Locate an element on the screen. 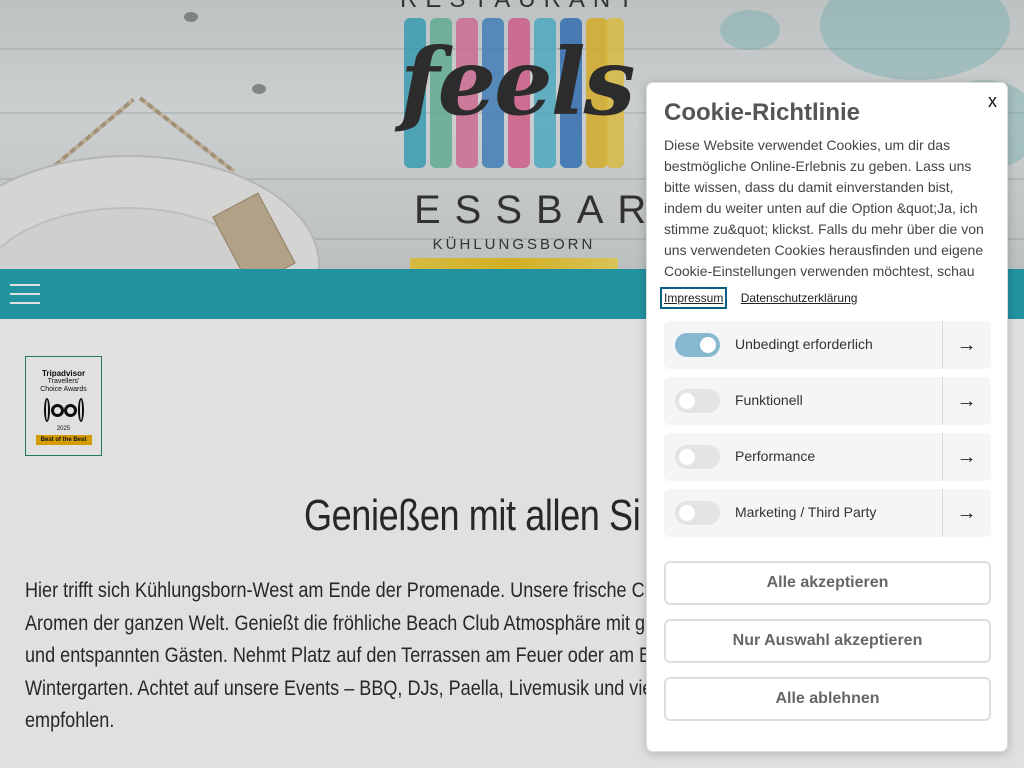 The image size is (1024, 768). cookie-category-necessary: Unbedingt erforderlich → is located at coordinates (827, 345).